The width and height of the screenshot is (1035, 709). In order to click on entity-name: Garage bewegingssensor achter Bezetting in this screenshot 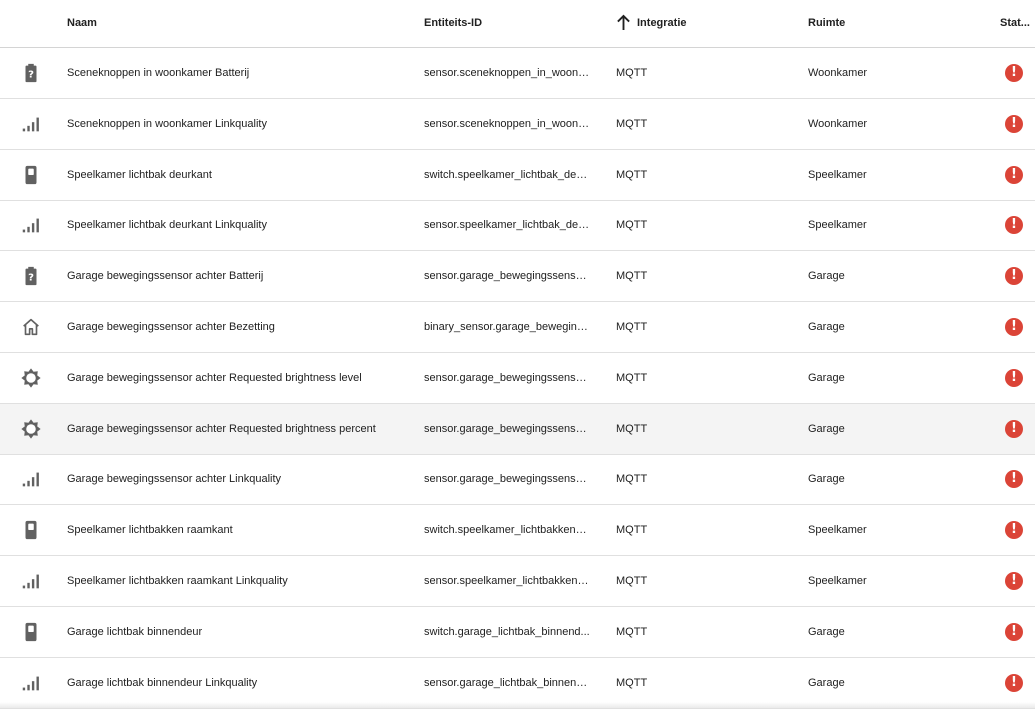, I will do `click(171, 327)`.